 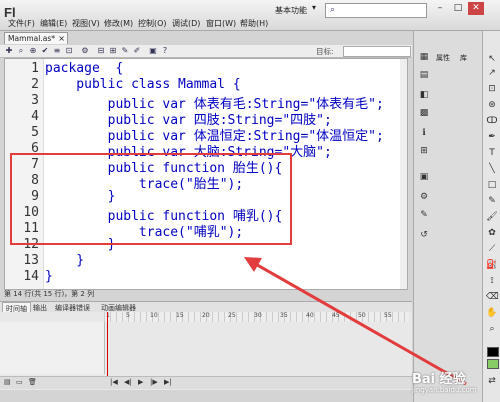 I want to click on help-icon: ?, so click(x=165, y=51).